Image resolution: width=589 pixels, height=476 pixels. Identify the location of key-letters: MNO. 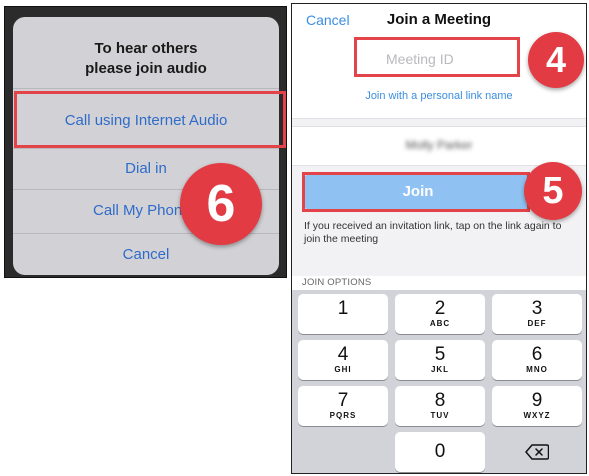
(537, 369).